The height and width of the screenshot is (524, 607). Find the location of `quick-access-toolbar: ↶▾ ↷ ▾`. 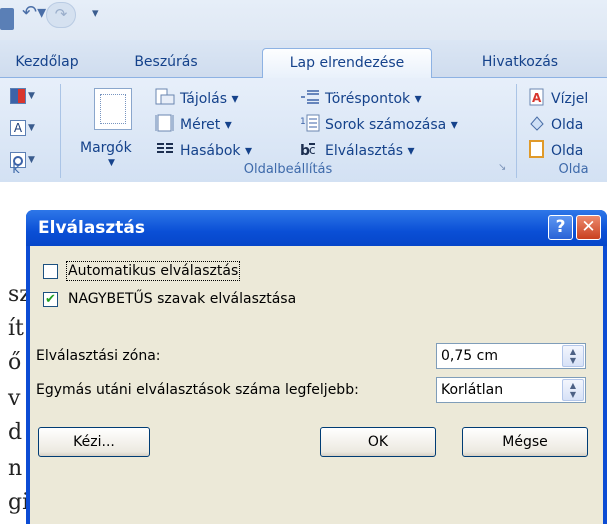

quick-access-toolbar: ↶▾ ↷ ▾ is located at coordinates (303, 20).